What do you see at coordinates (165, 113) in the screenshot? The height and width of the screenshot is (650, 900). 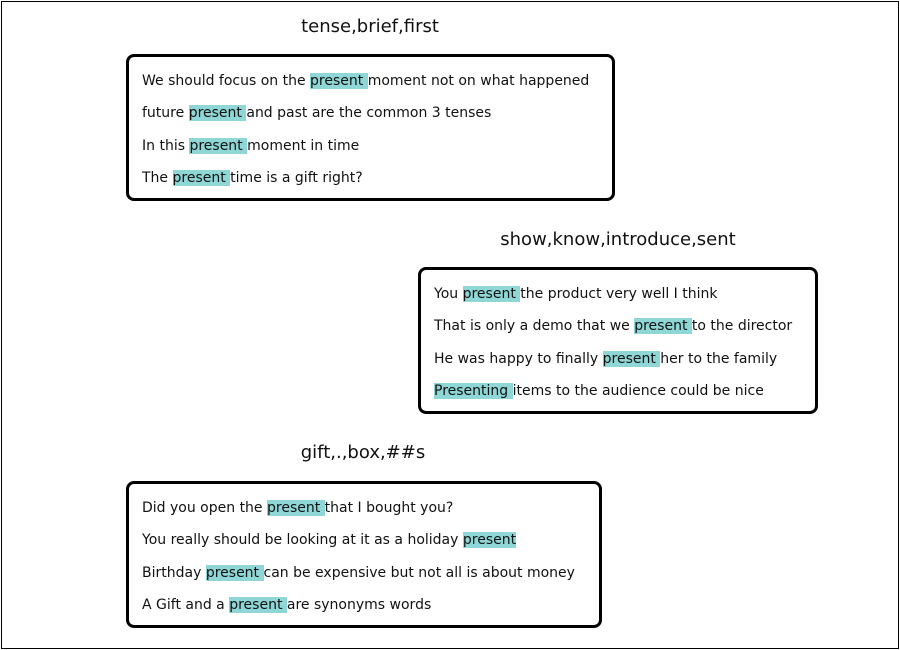 I see `sentence-text-before: future` at bounding box center [165, 113].